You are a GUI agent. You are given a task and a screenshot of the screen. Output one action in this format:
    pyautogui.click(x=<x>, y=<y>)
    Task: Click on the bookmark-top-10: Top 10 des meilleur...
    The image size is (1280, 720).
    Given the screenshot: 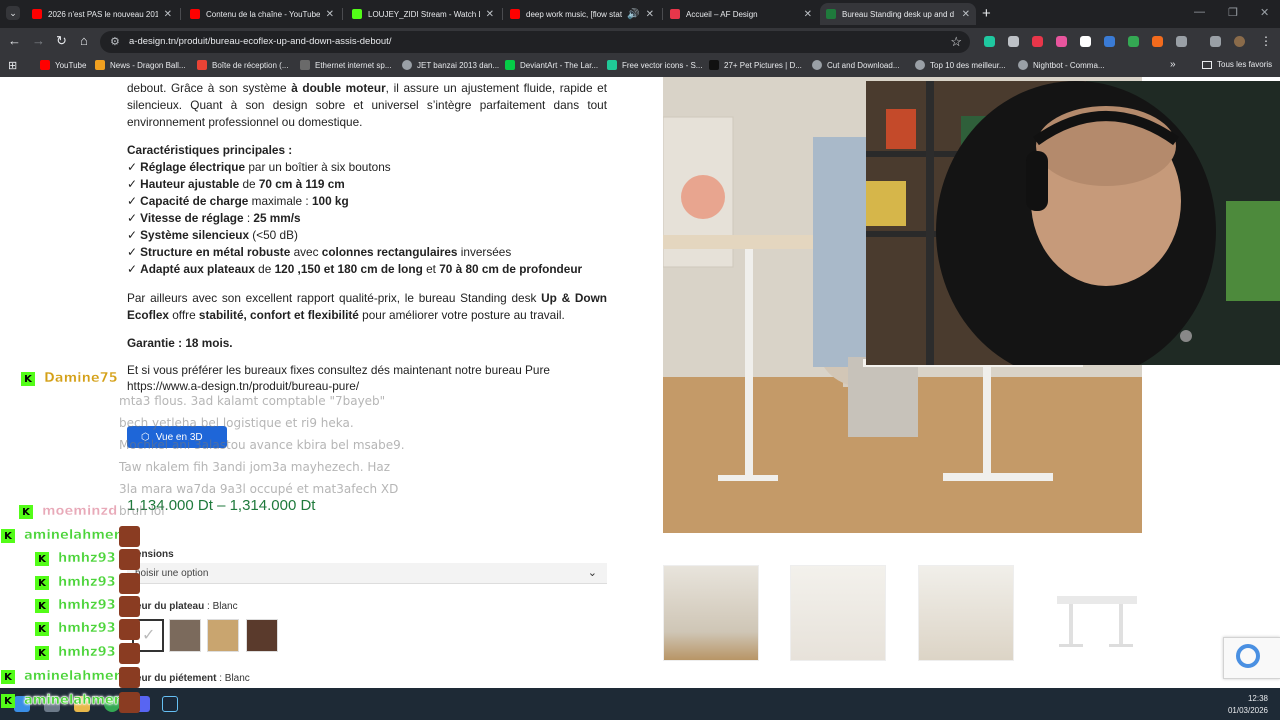 What is the action you would take?
    pyautogui.click(x=960, y=65)
    